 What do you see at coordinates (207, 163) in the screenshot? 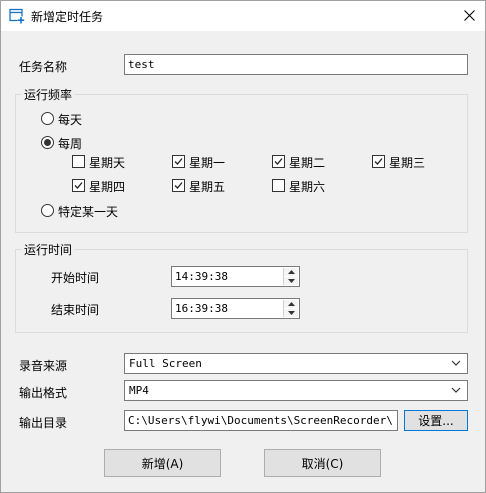
I see `monday-label: 星期一` at bounding box center [207, 163].